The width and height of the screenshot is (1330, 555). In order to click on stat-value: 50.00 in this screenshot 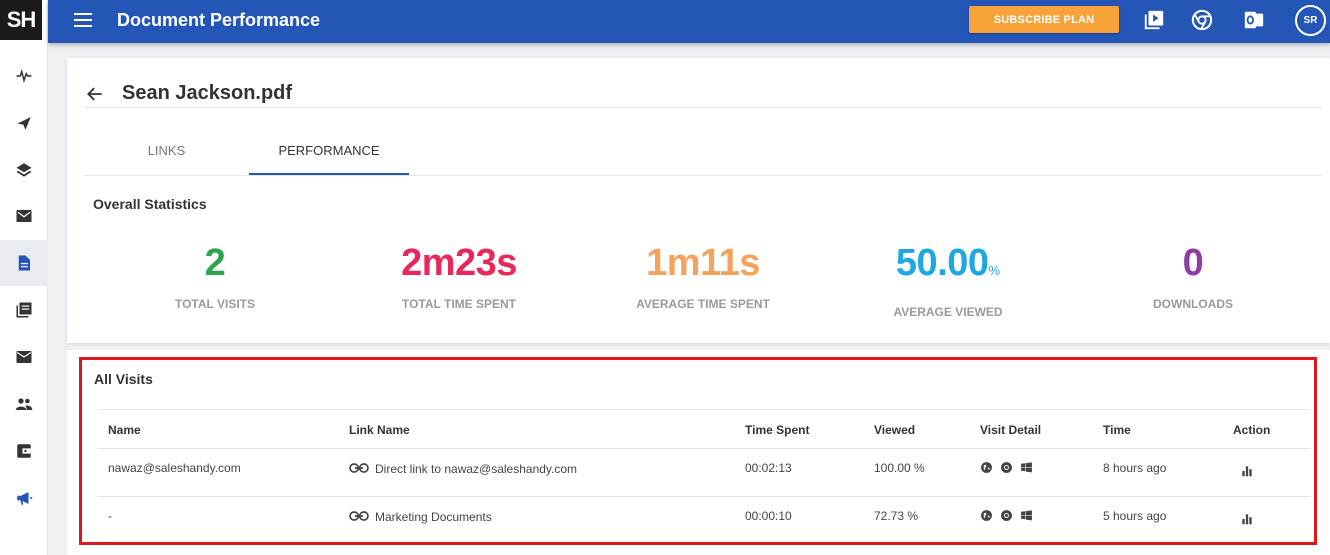, I will do `click(942, 263)`.